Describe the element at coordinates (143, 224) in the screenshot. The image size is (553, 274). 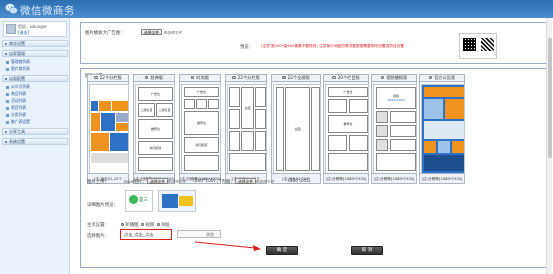
I see `option-video-radio` at that location.